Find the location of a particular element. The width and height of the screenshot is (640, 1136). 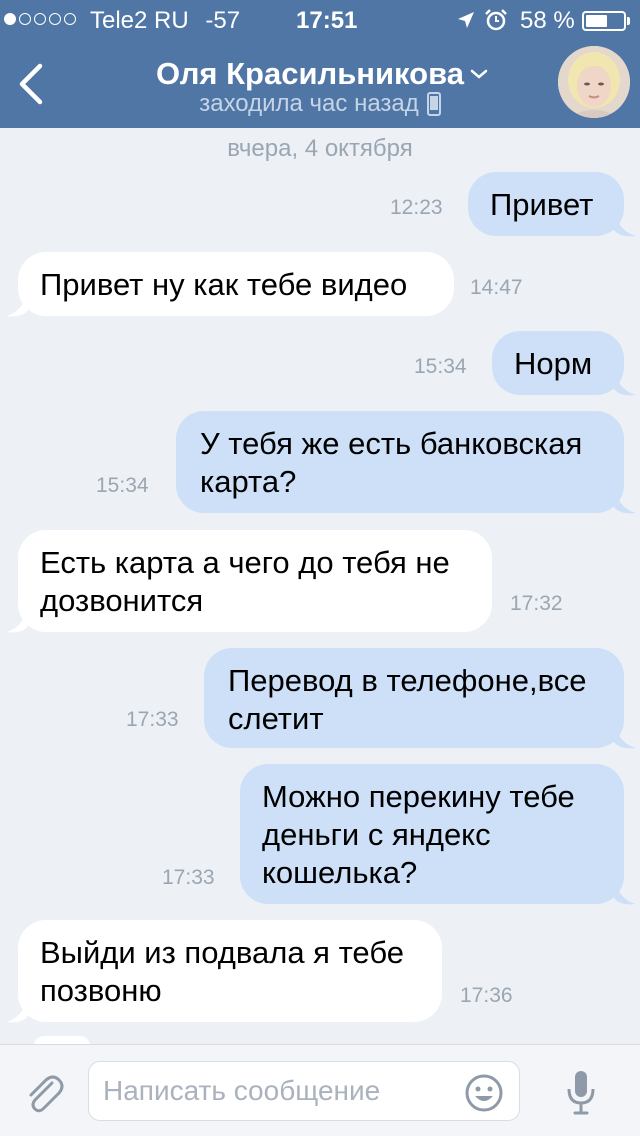

status-bar: Tele2 RU -57 17:51 58 % is located at coordinates (320, 20).